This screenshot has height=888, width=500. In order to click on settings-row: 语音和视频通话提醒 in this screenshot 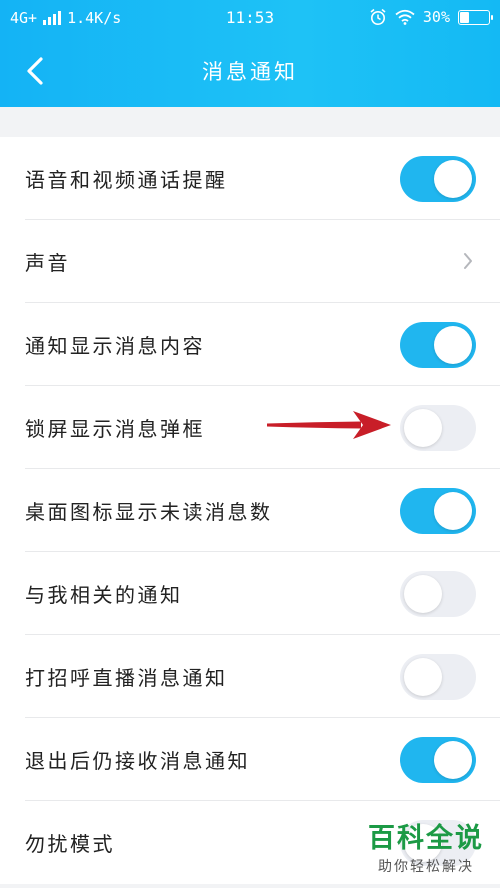, I will do `click(250, 178)`.